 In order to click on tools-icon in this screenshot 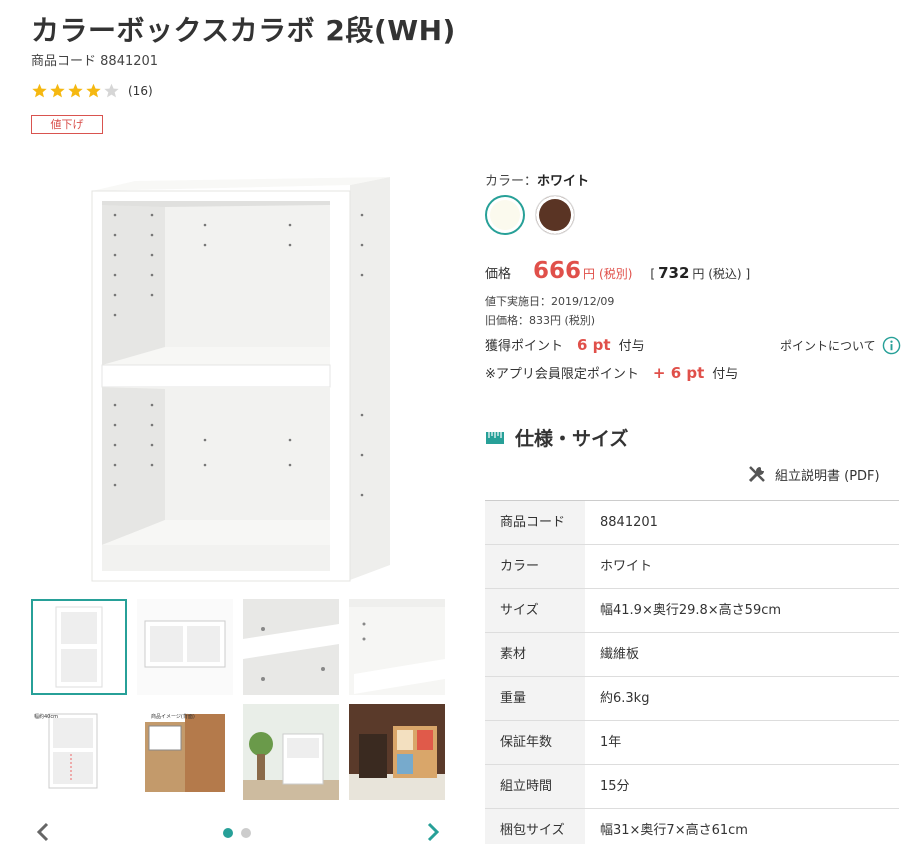, I will do `click(756, 474)`.